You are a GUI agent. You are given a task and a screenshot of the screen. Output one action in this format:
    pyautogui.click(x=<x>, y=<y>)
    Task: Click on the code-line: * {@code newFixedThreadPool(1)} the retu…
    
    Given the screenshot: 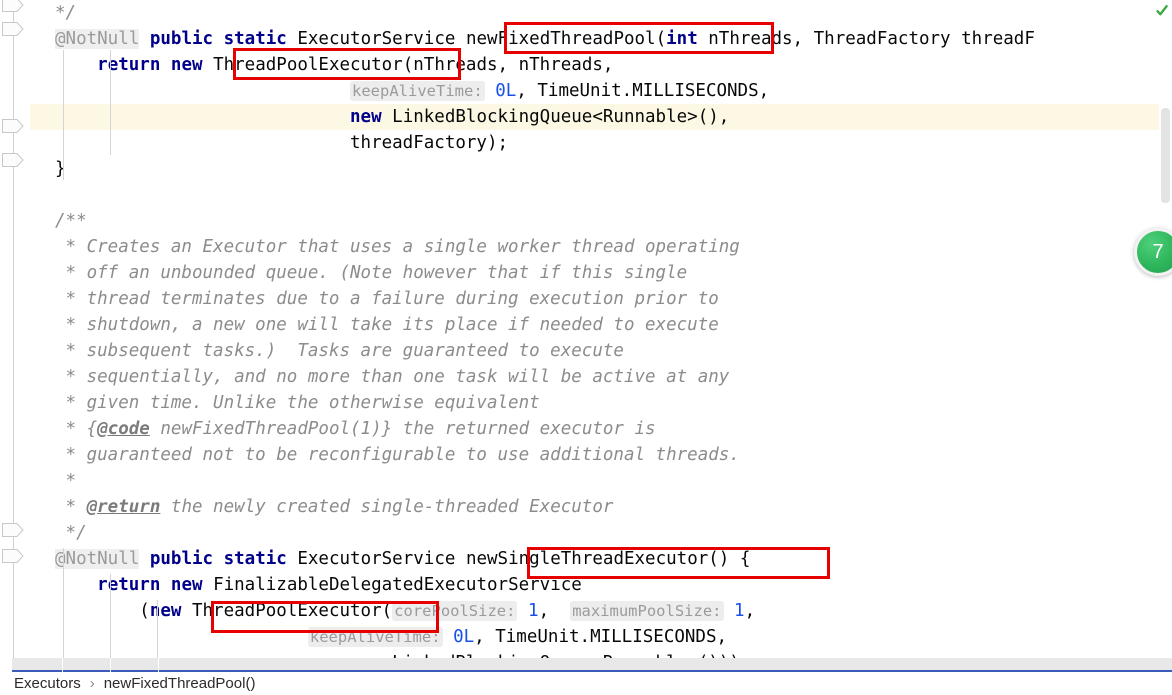 What is the action you would take?
    pyautogui.click(x=580, y=429)
    